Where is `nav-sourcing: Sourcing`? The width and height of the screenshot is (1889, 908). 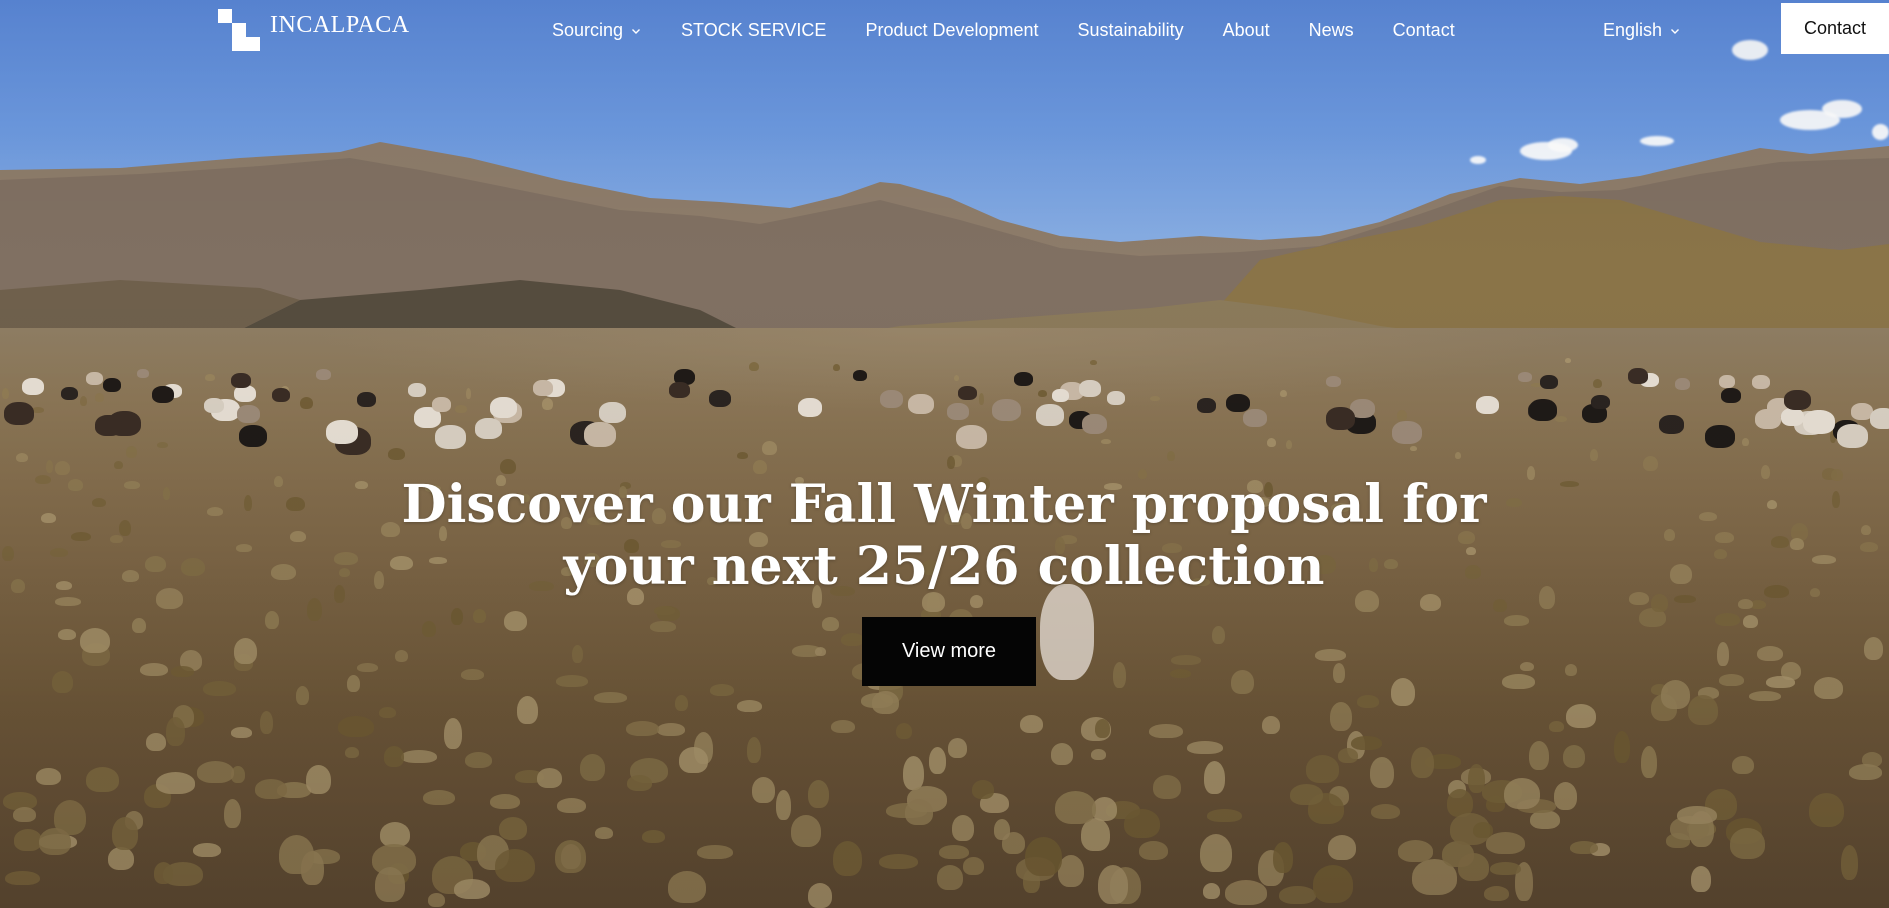
nav-sourcing: Sourcing is located at coordinates (597, 30).